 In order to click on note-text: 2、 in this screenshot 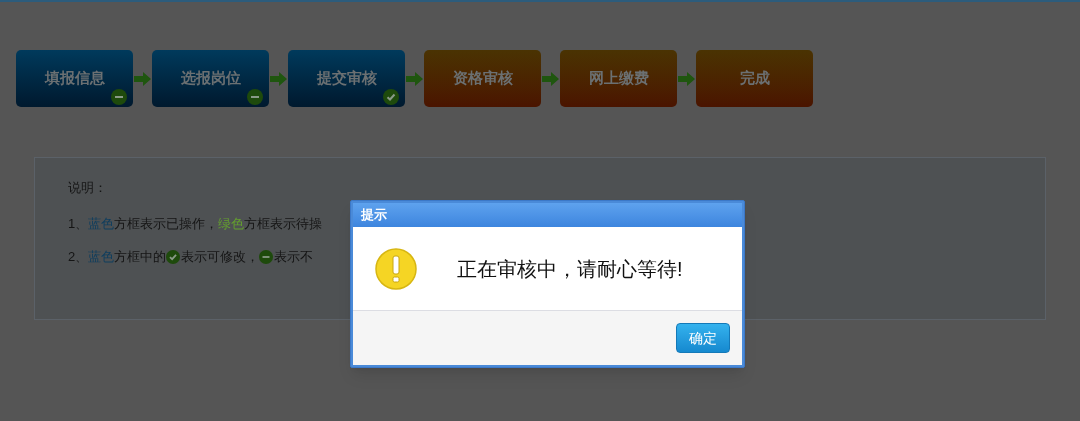, I will do `click(78, 257)`.